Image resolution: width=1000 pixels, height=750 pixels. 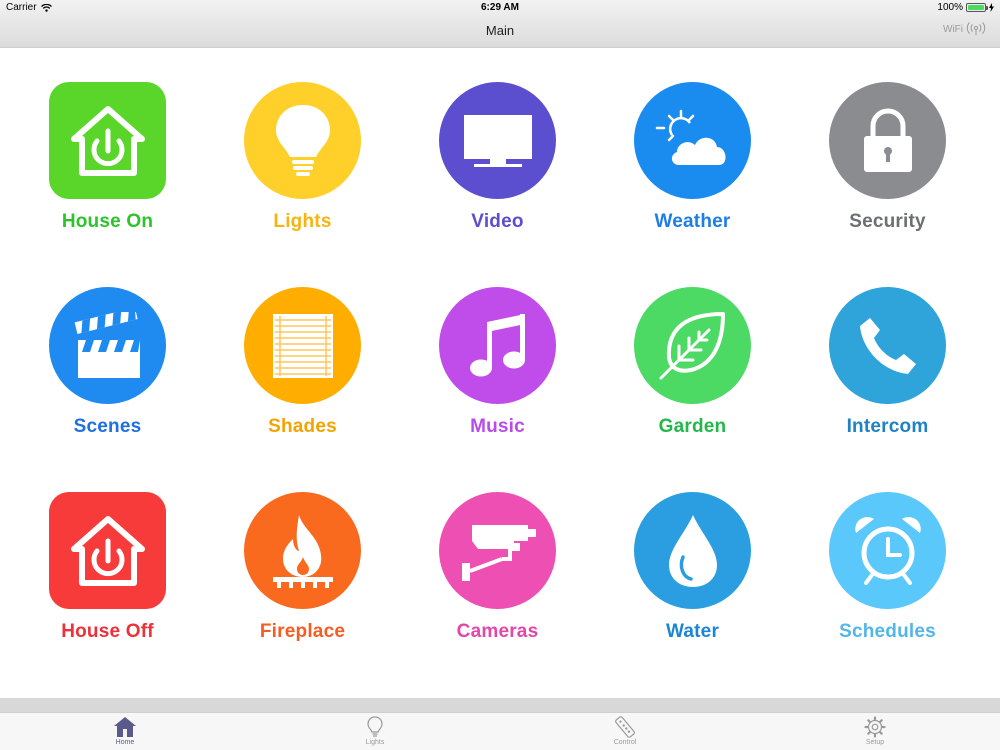 I want to click on tile-shades: Shades, so click(x=302, y=348).